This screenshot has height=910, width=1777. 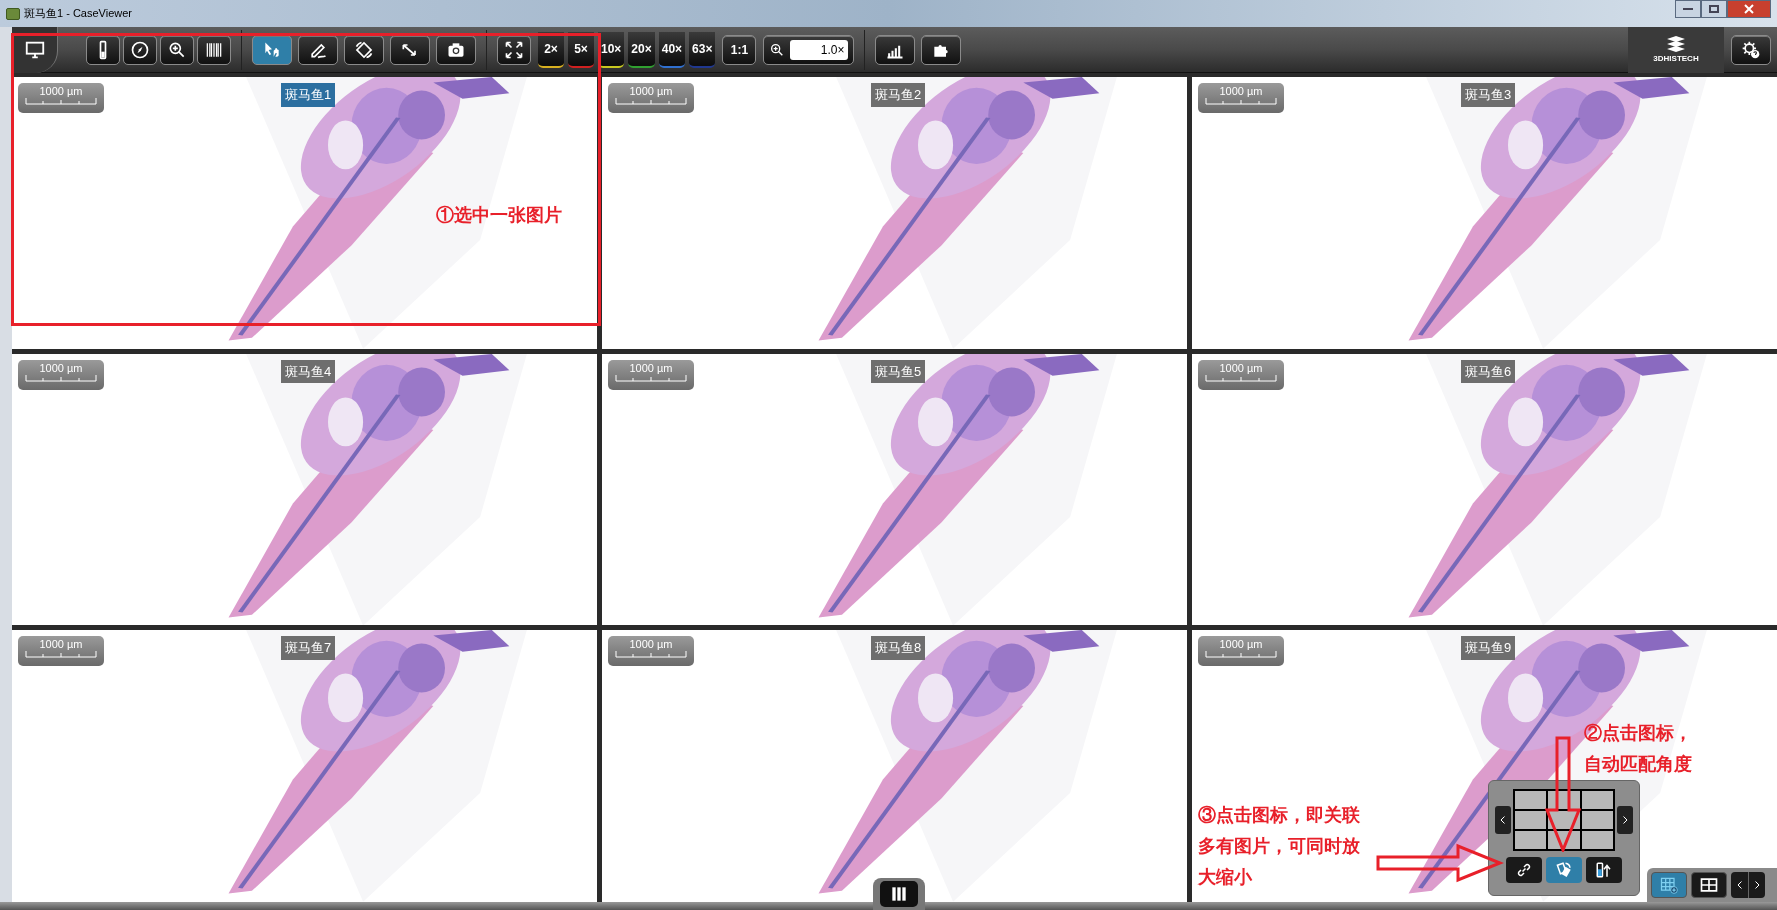 What do you see at coordinates (895, 49) in the screenshot?
I see `histogram-button` at bounding box center [895, 49].